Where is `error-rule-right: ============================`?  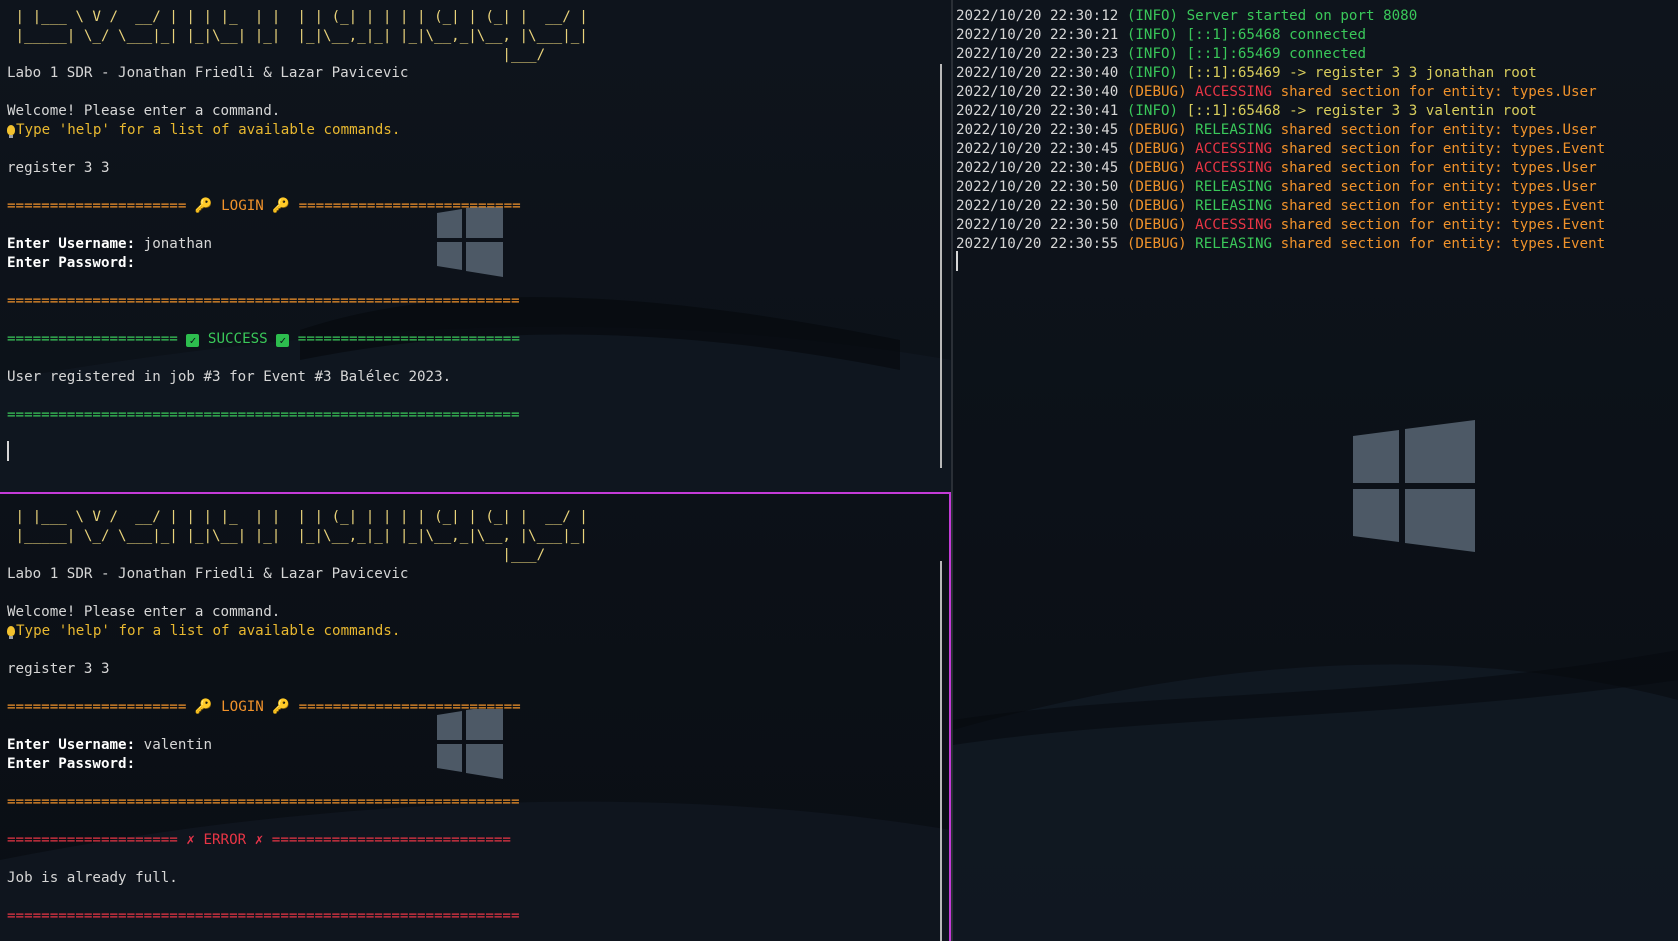
error-rule-right: ============================ is located at coordinates (387, 840).